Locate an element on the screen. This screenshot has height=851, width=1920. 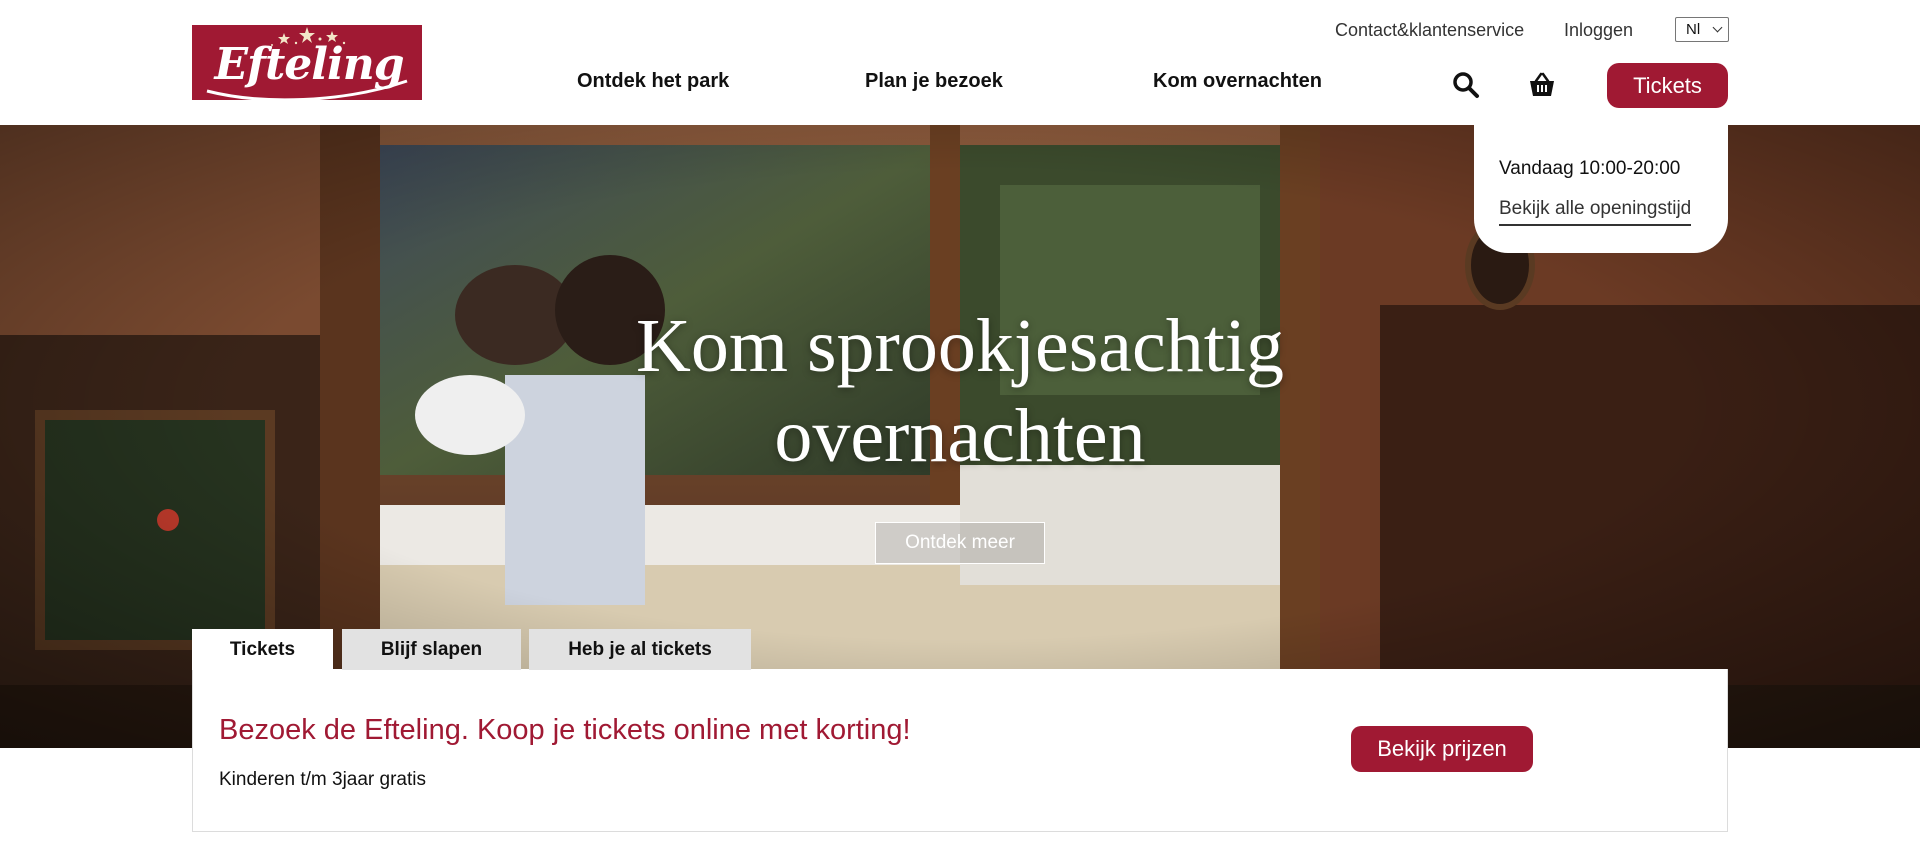
login-link: Inloggen is located at coordinates (1598, 30).